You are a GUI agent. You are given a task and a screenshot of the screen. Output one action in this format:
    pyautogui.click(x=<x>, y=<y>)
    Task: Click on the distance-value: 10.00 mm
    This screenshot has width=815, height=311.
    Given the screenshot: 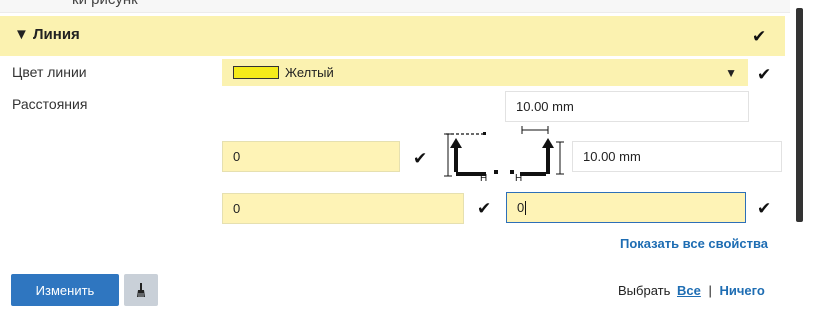 What is the action you would take?
    pyautogui.click(x=545, y=106)
    